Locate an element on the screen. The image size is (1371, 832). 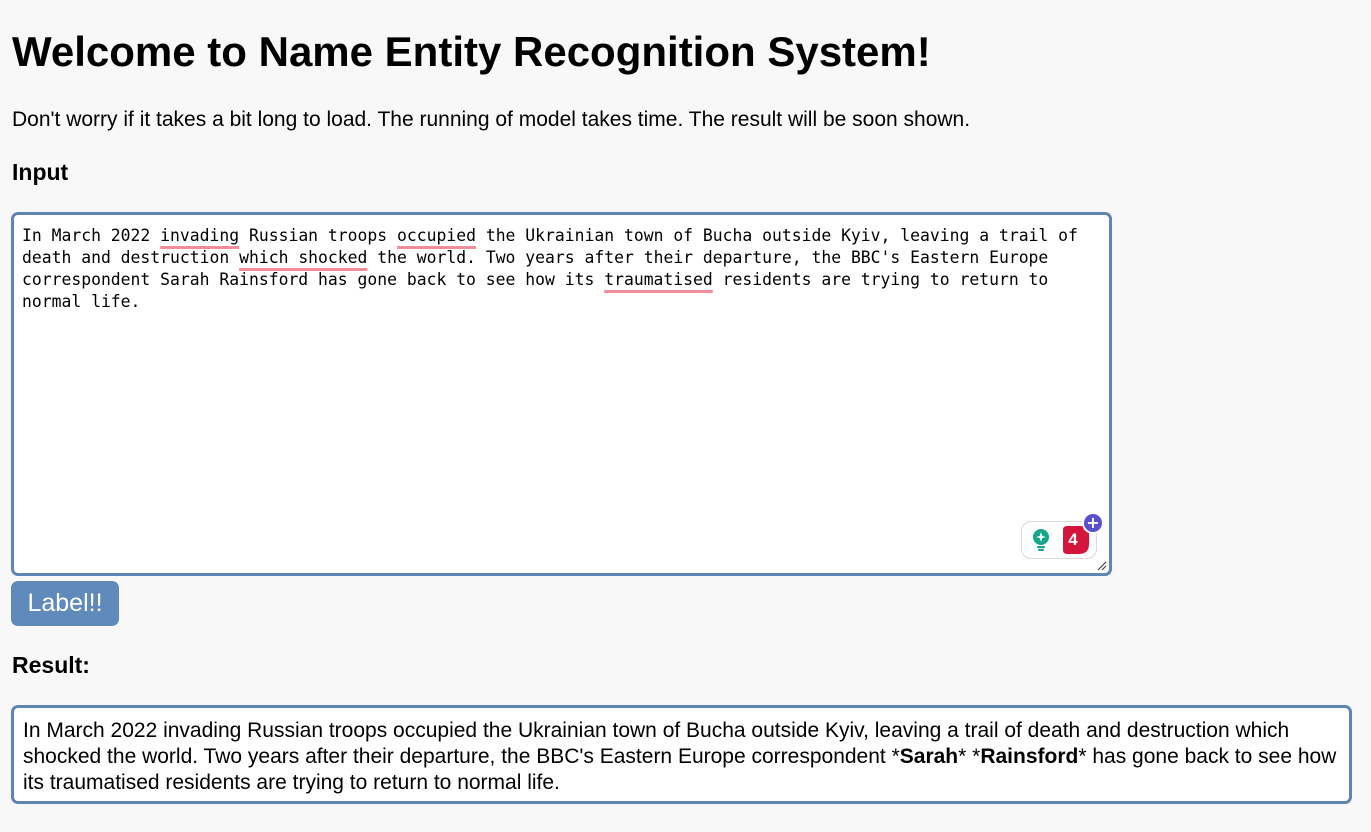
plus-icon: + is located at coordinates (1093, 523).